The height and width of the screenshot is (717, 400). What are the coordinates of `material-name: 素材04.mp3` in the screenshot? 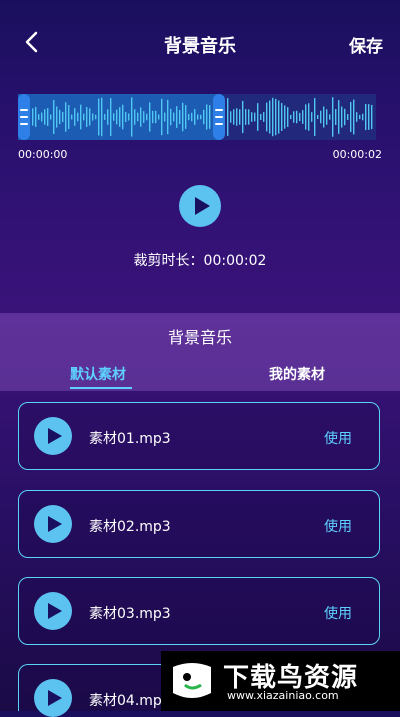 It's located at (130, 701).